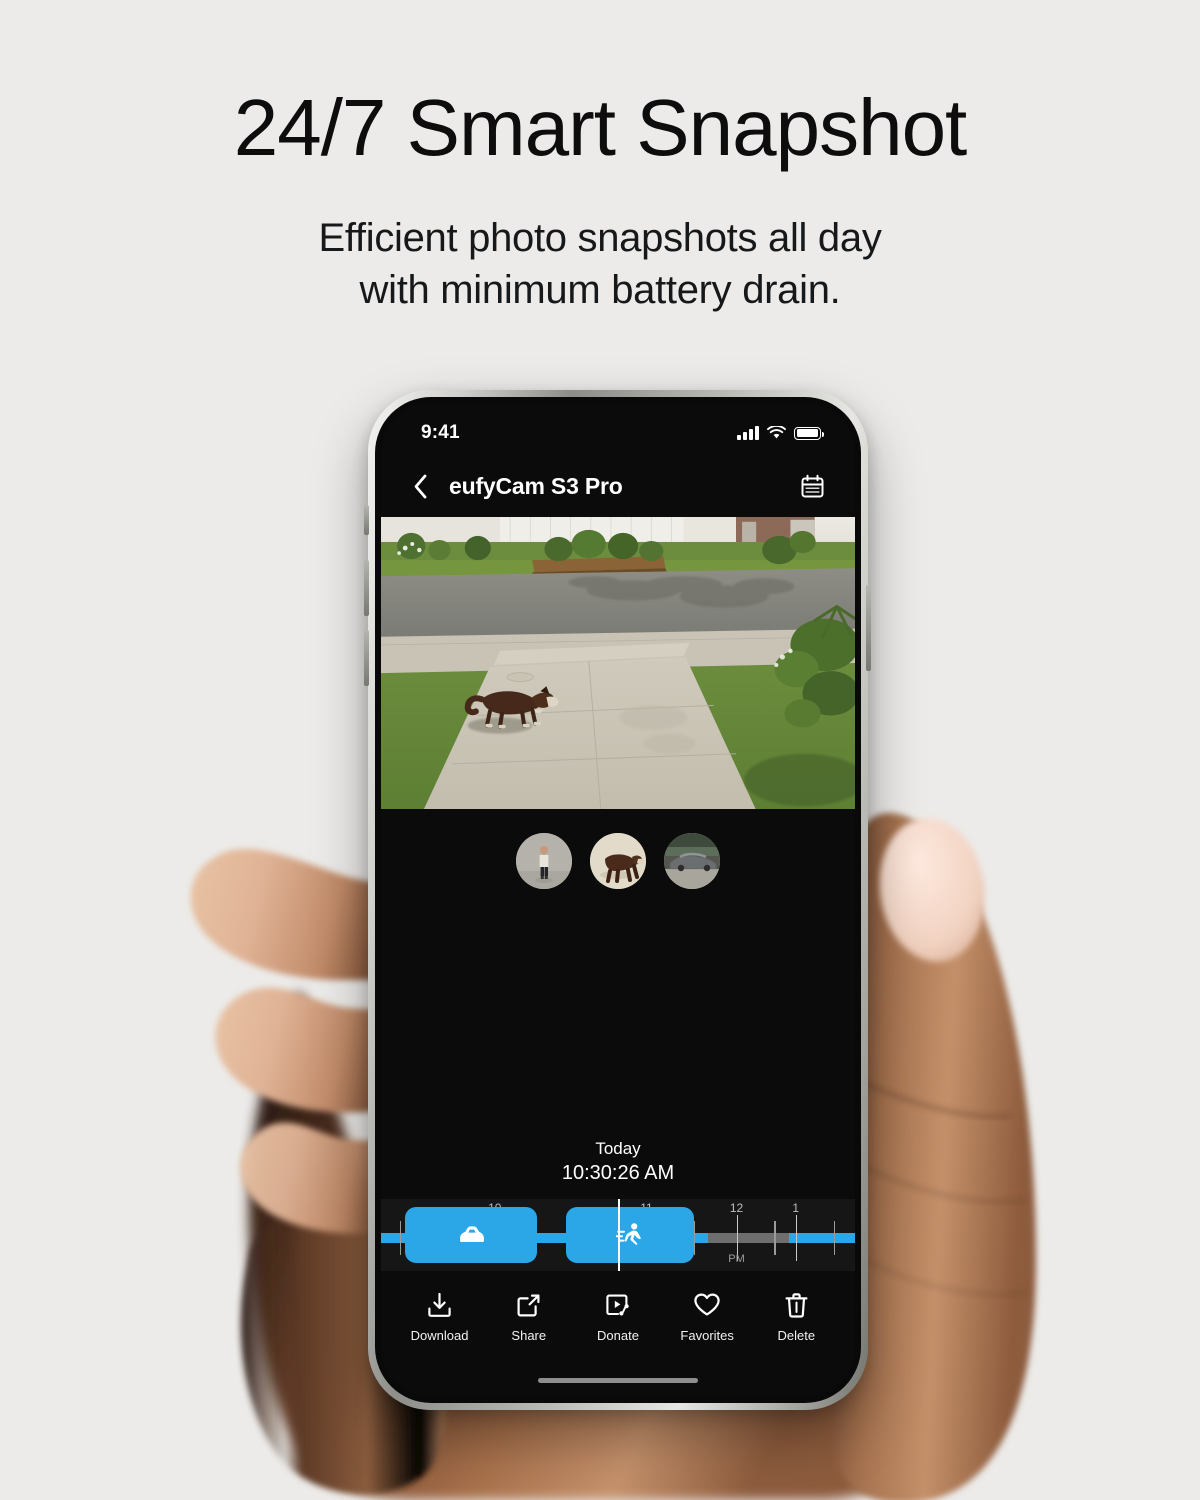  I want to click on running-person-icon, so click(628, 1234).